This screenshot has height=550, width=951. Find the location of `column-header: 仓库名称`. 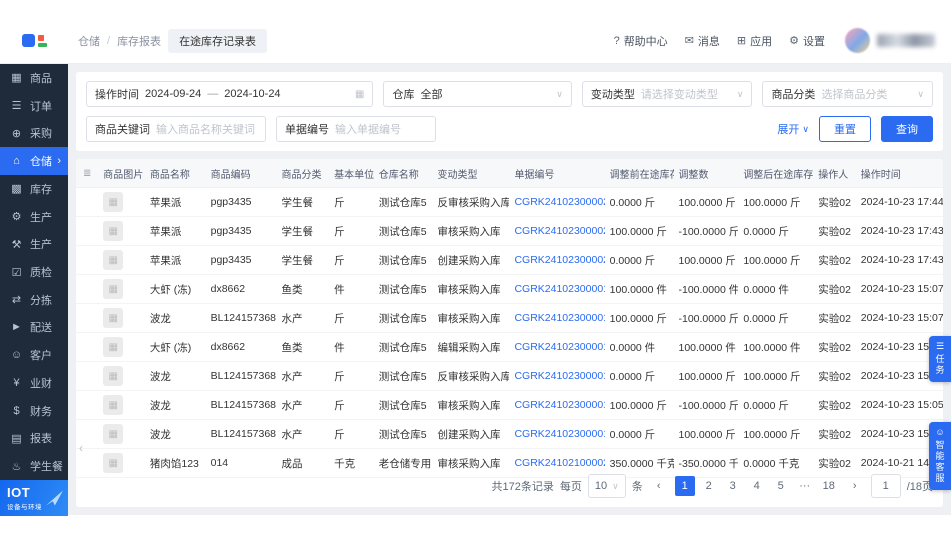

column-header: 仓库名称 is located at coordinates (403, 173).